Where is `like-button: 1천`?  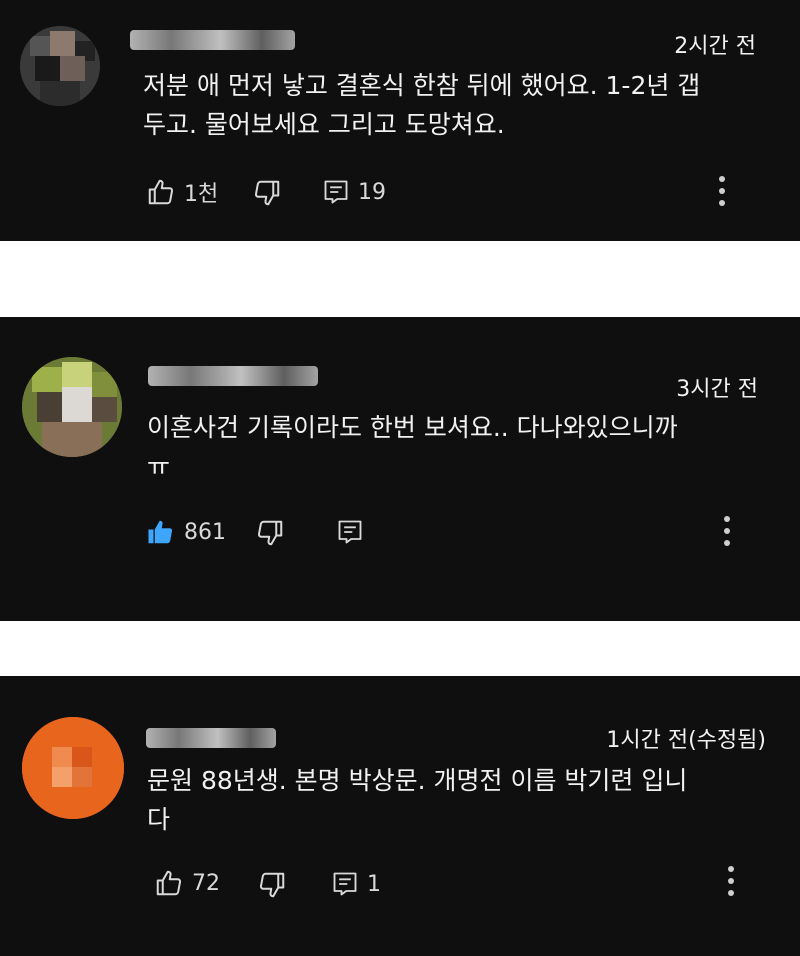 like-button: 1천 is located at coordinates (182, 192).